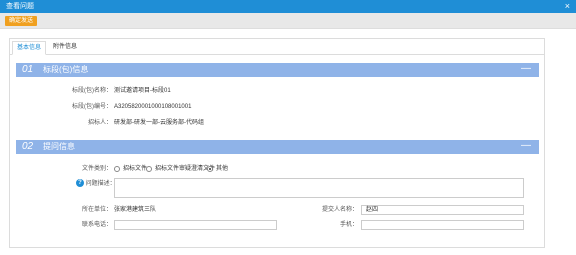 This screenshot has height=255, width=576. I want to click on window-title: 查看问题, so click(20, 6).